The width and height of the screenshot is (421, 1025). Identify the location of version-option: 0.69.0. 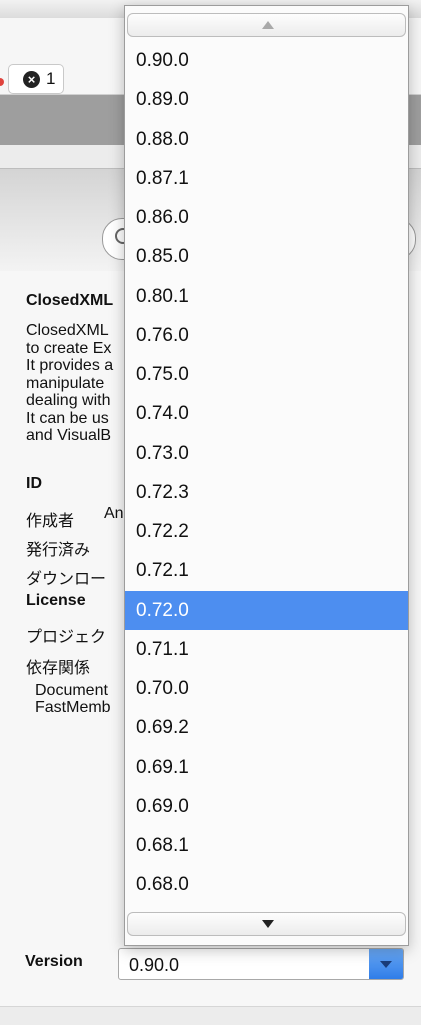
(266, 806).